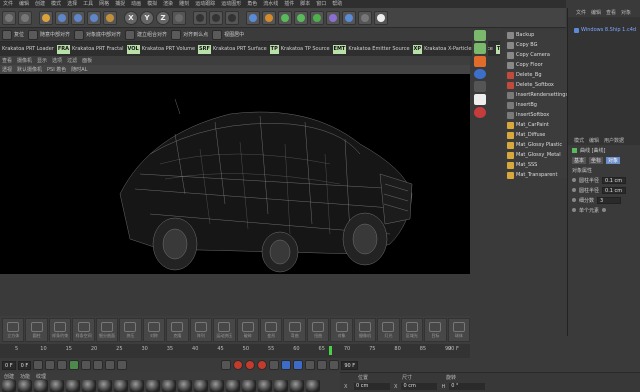 Image resolution: width=640 pixels, height=392 pixels. I want to click on plugin-item-4: TP Krakatoa TP Source, so click(299, 49).